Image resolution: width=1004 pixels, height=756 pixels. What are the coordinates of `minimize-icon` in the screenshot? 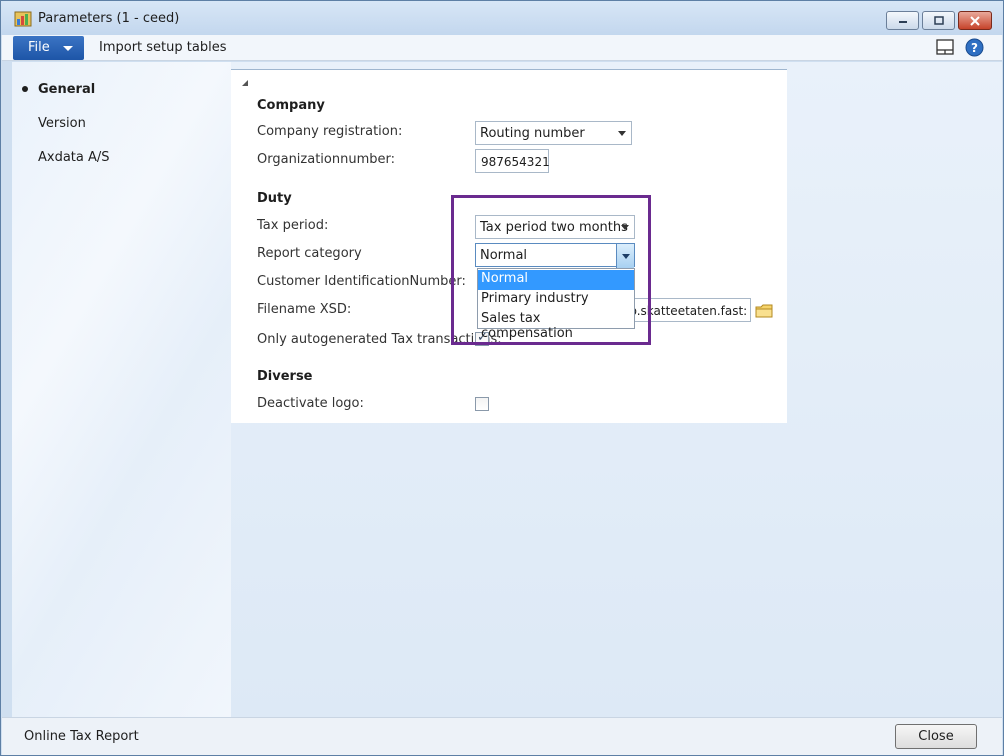 It's located at (902, 21).